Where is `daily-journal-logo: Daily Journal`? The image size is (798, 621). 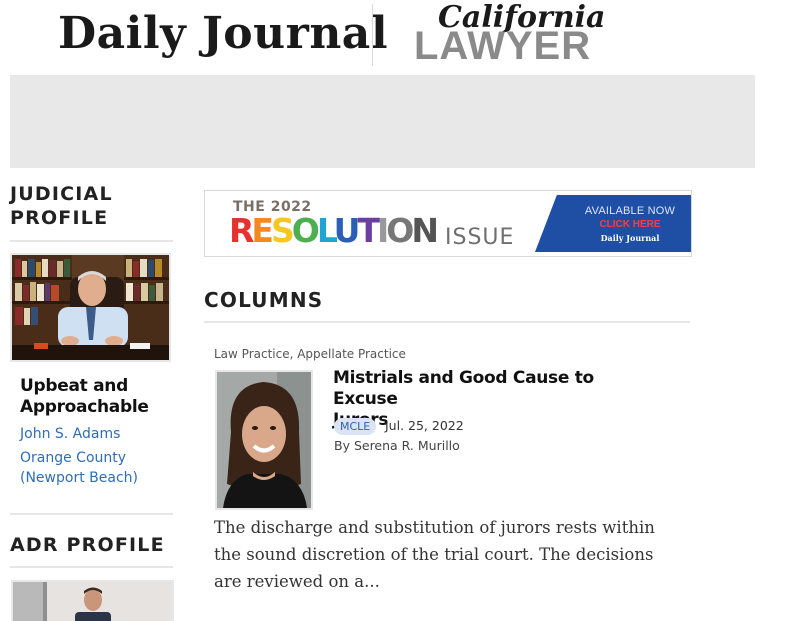 daily-journal-logo: Daily Journal is located at coordinates (223, 34).